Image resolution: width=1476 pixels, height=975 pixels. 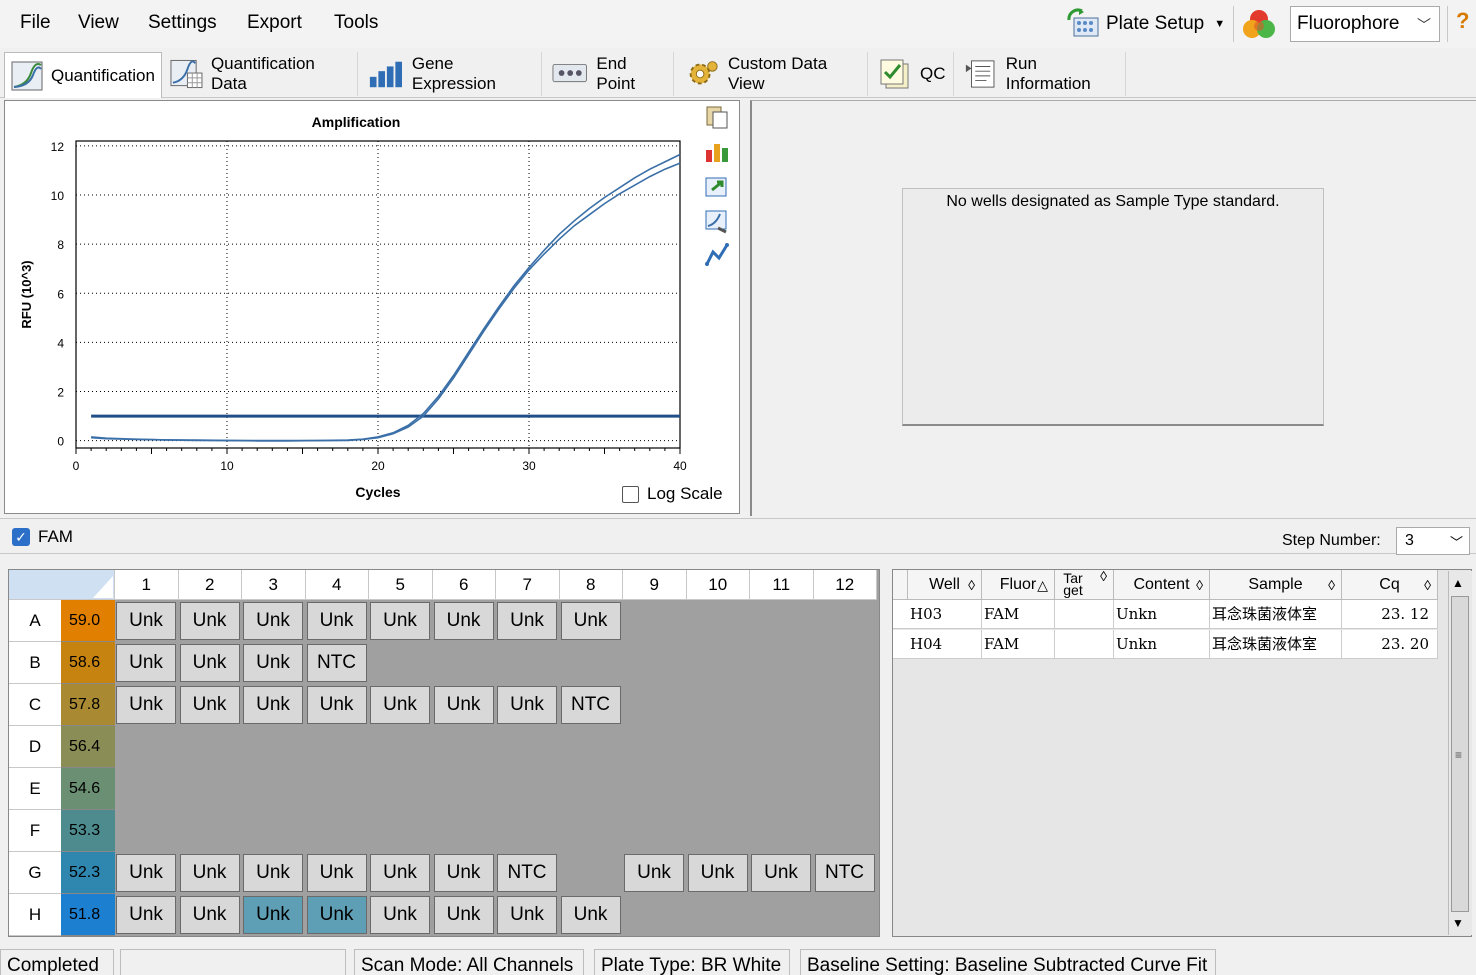 What do you see at coordinates (62, 585) in the screenshot?
I see `plate-select-all-corner` at bounding box center [62, 585].